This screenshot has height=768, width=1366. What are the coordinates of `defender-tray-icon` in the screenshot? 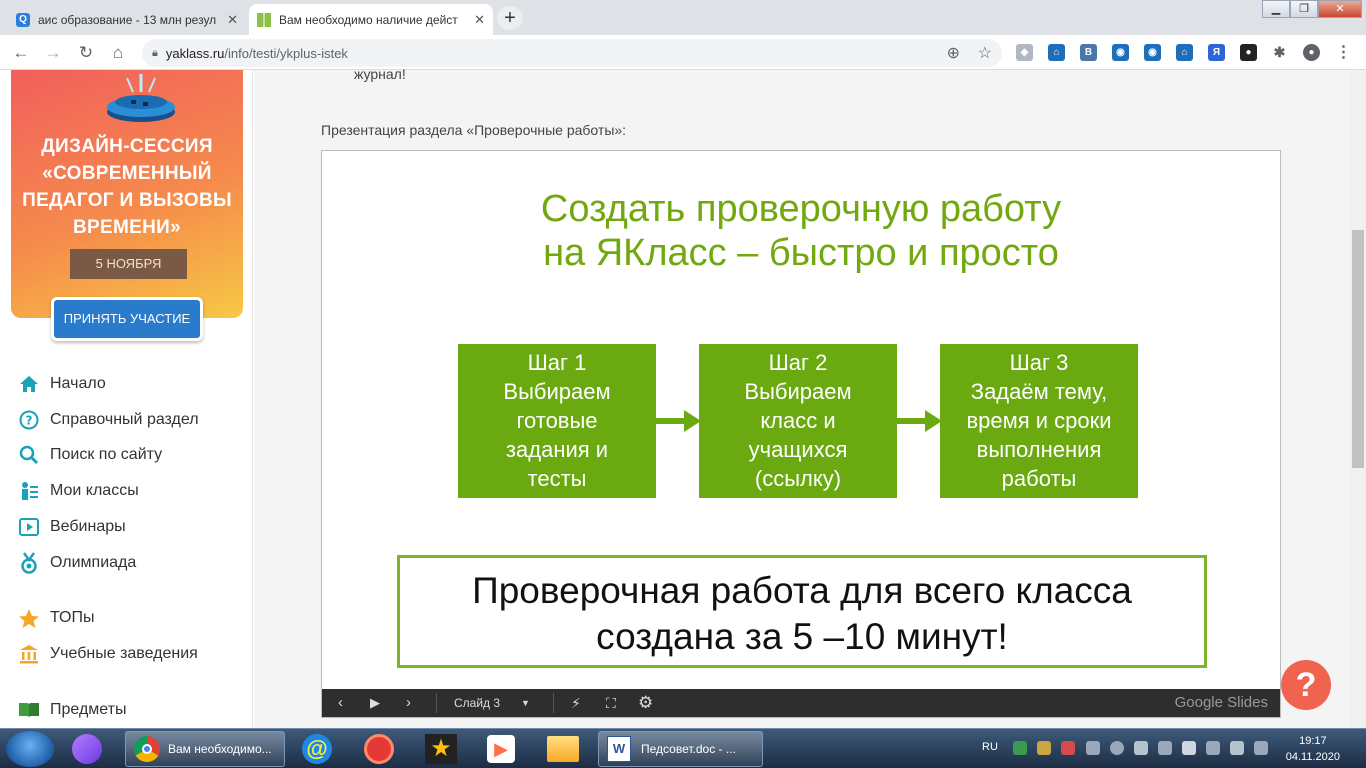 It's located at (1020, 748).